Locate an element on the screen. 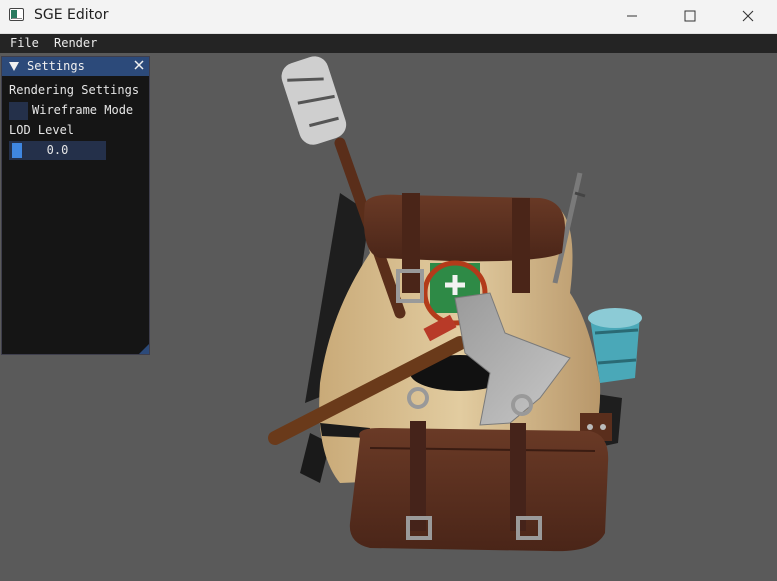 Image resolution: width=777 pixels, height=581 pixels. maximize-button is located at coordinates (690, 16).